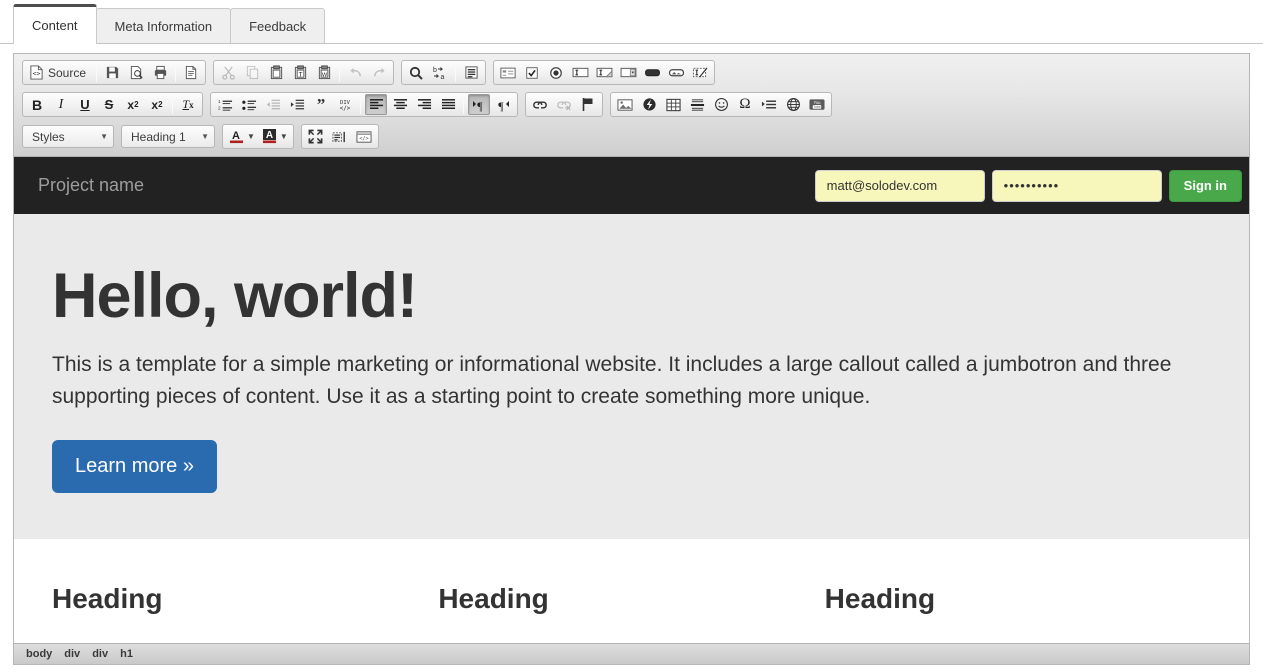 This screenshot has height=672, width=1263. I want to click on text-direction-rtl-icon: ¶, so click(503, 104).